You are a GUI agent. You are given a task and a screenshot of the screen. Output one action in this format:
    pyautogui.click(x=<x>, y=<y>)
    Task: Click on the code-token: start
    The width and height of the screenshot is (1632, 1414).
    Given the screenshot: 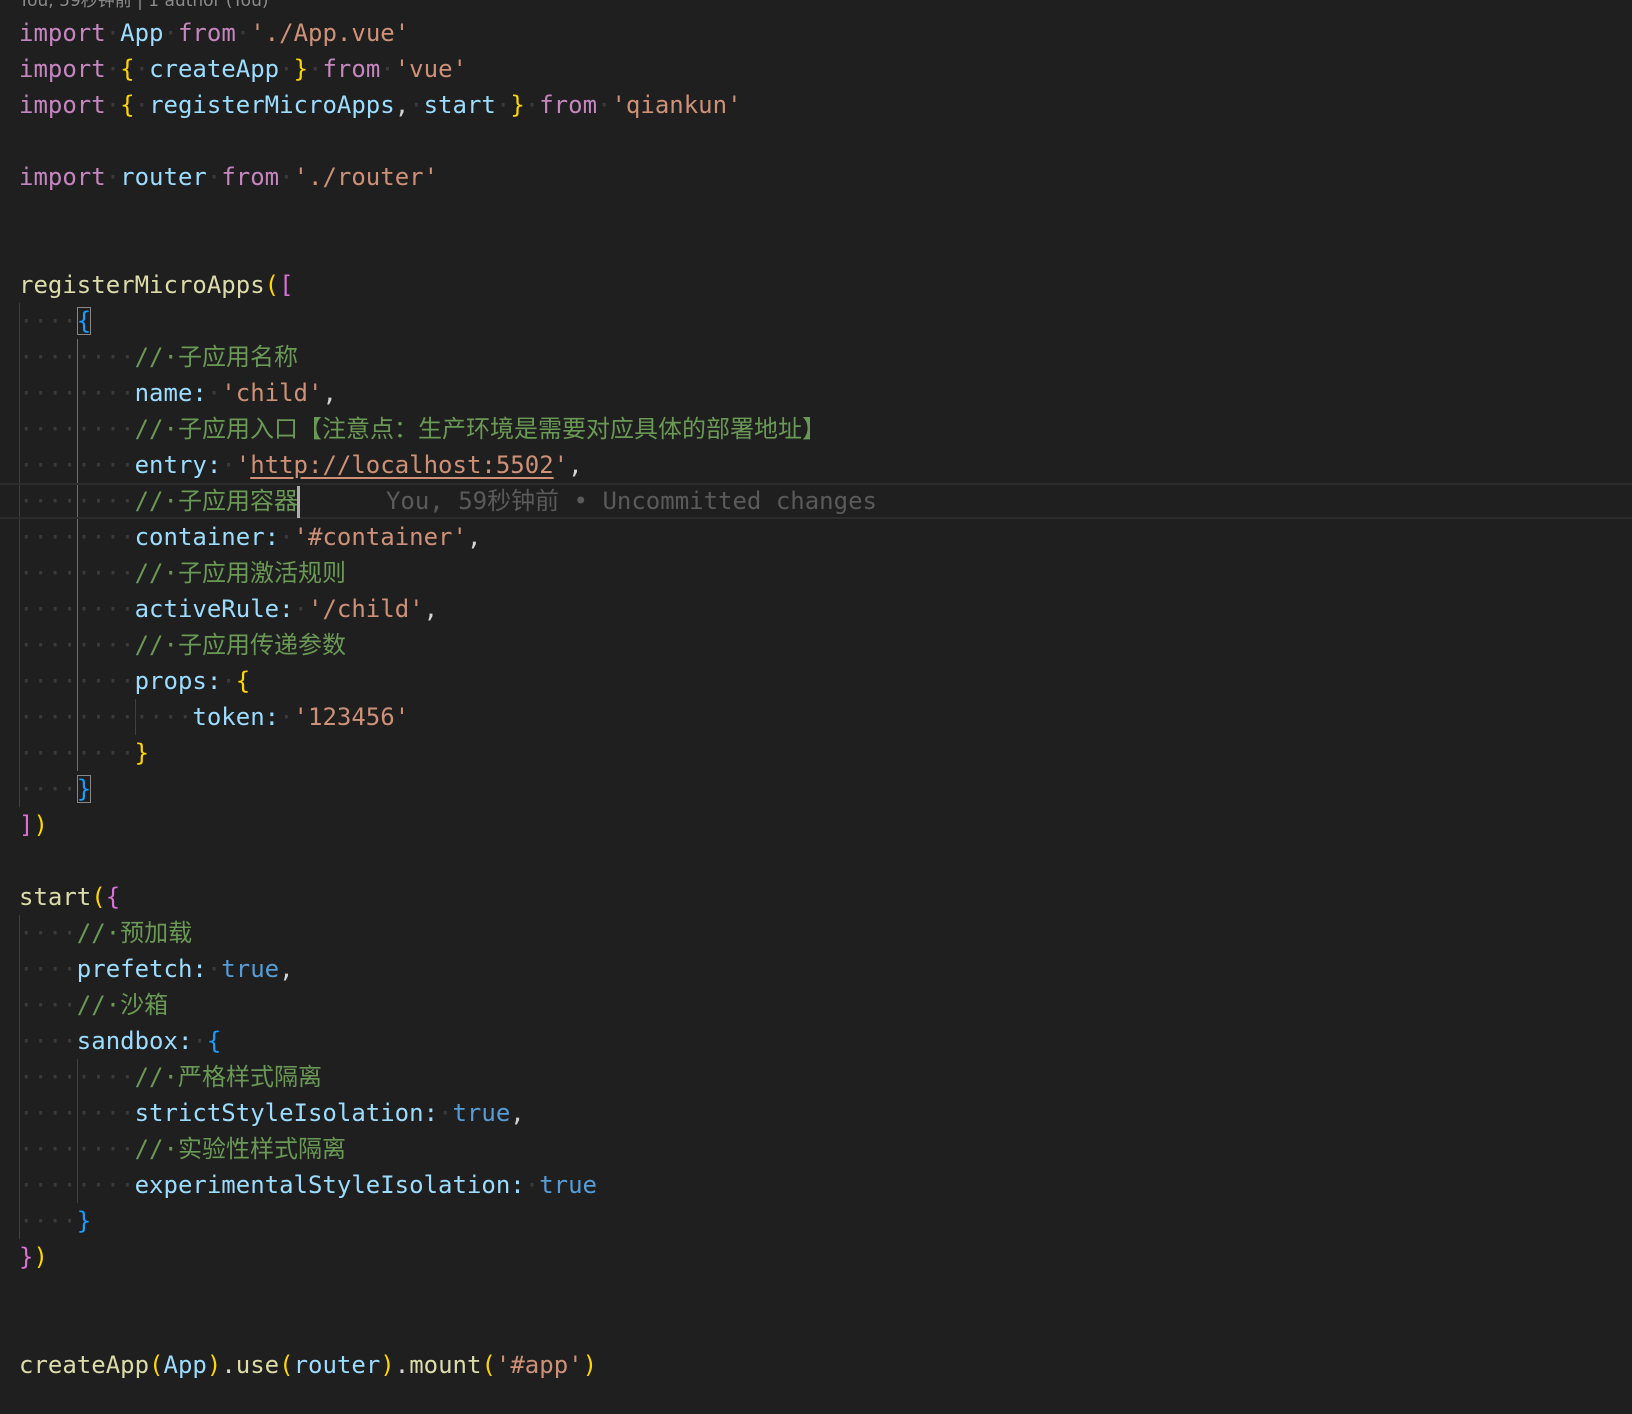 What is the action you would take?
    pyautogui.click(x=459, y=105)
    